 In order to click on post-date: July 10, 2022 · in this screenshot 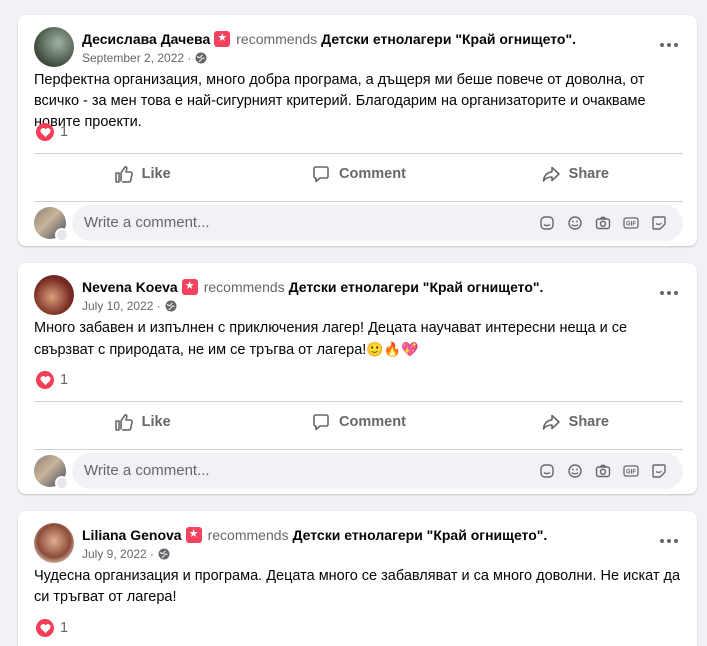, I will do `click(121, 306)`.